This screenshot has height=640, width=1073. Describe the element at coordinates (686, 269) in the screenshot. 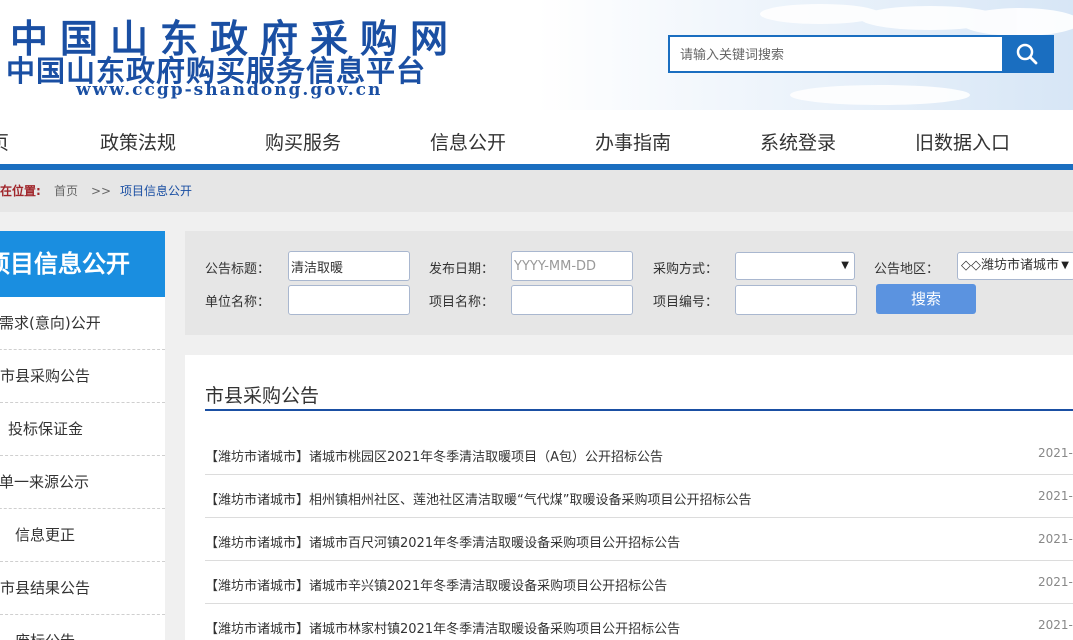

I see `method-label: 采购方式：` at that location.